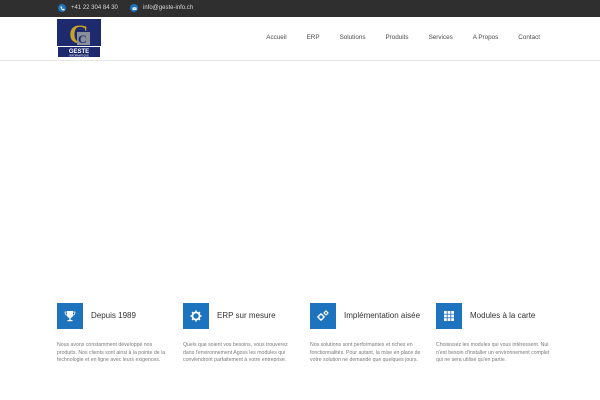  Describe the element at coordinates (70, 316) in the screenshot. I see `trophy-icon` at that location.